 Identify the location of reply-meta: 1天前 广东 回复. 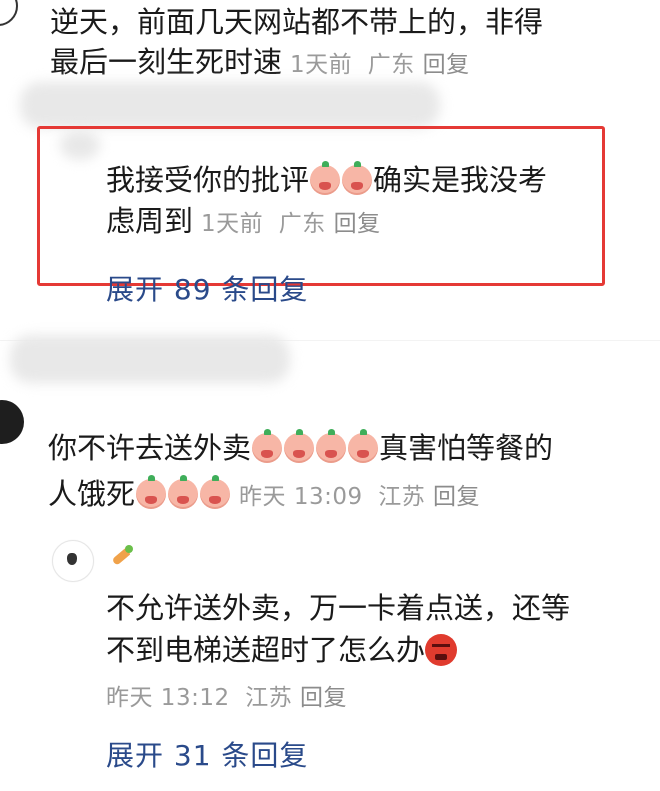
(291, 224).